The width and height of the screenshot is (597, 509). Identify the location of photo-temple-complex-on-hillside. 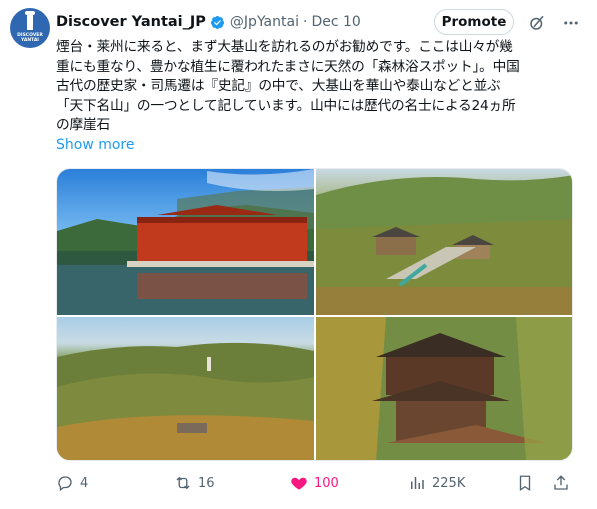
(444, 242).